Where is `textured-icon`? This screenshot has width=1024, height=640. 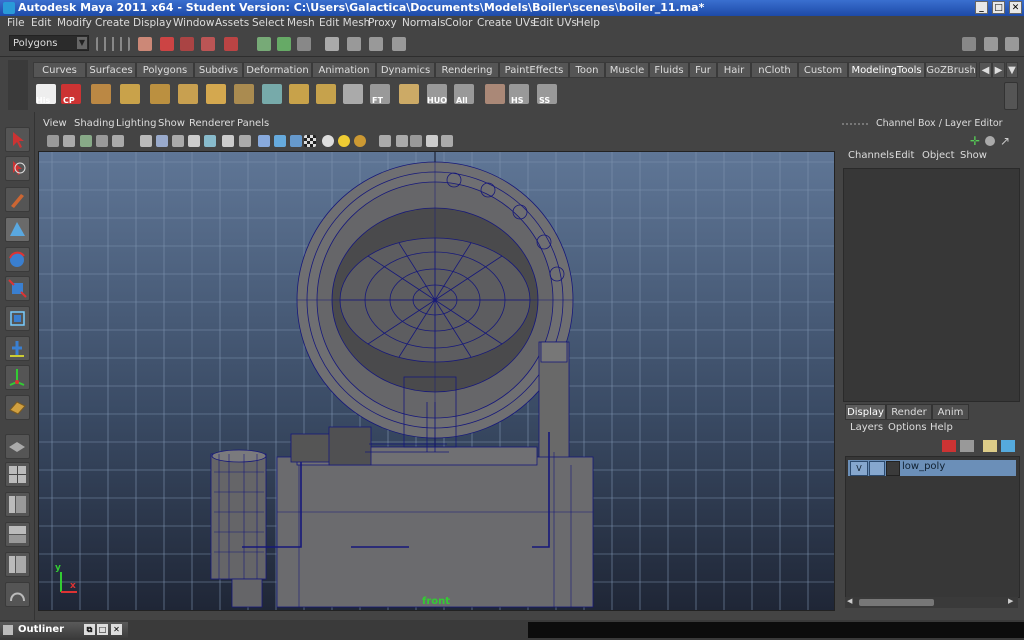
textured-icon is located at coordinates (228, 141).